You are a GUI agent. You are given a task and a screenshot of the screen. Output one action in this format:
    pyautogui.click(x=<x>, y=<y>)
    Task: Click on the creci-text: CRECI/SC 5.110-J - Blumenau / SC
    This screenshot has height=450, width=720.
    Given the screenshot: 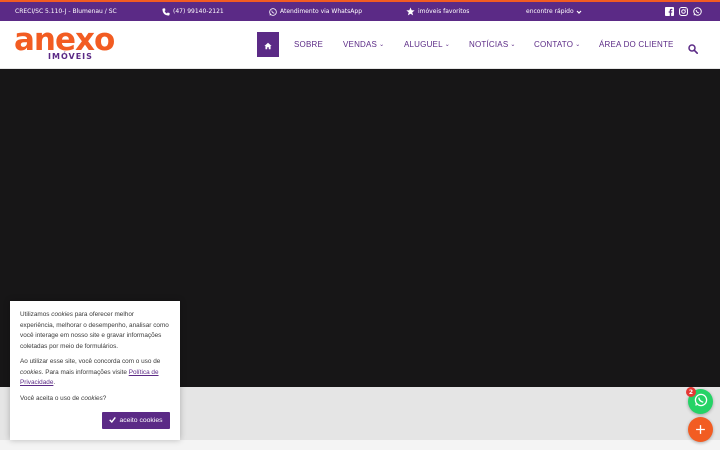 What is the action you would take?
    pyautogui.click(x=66, y=11)
    